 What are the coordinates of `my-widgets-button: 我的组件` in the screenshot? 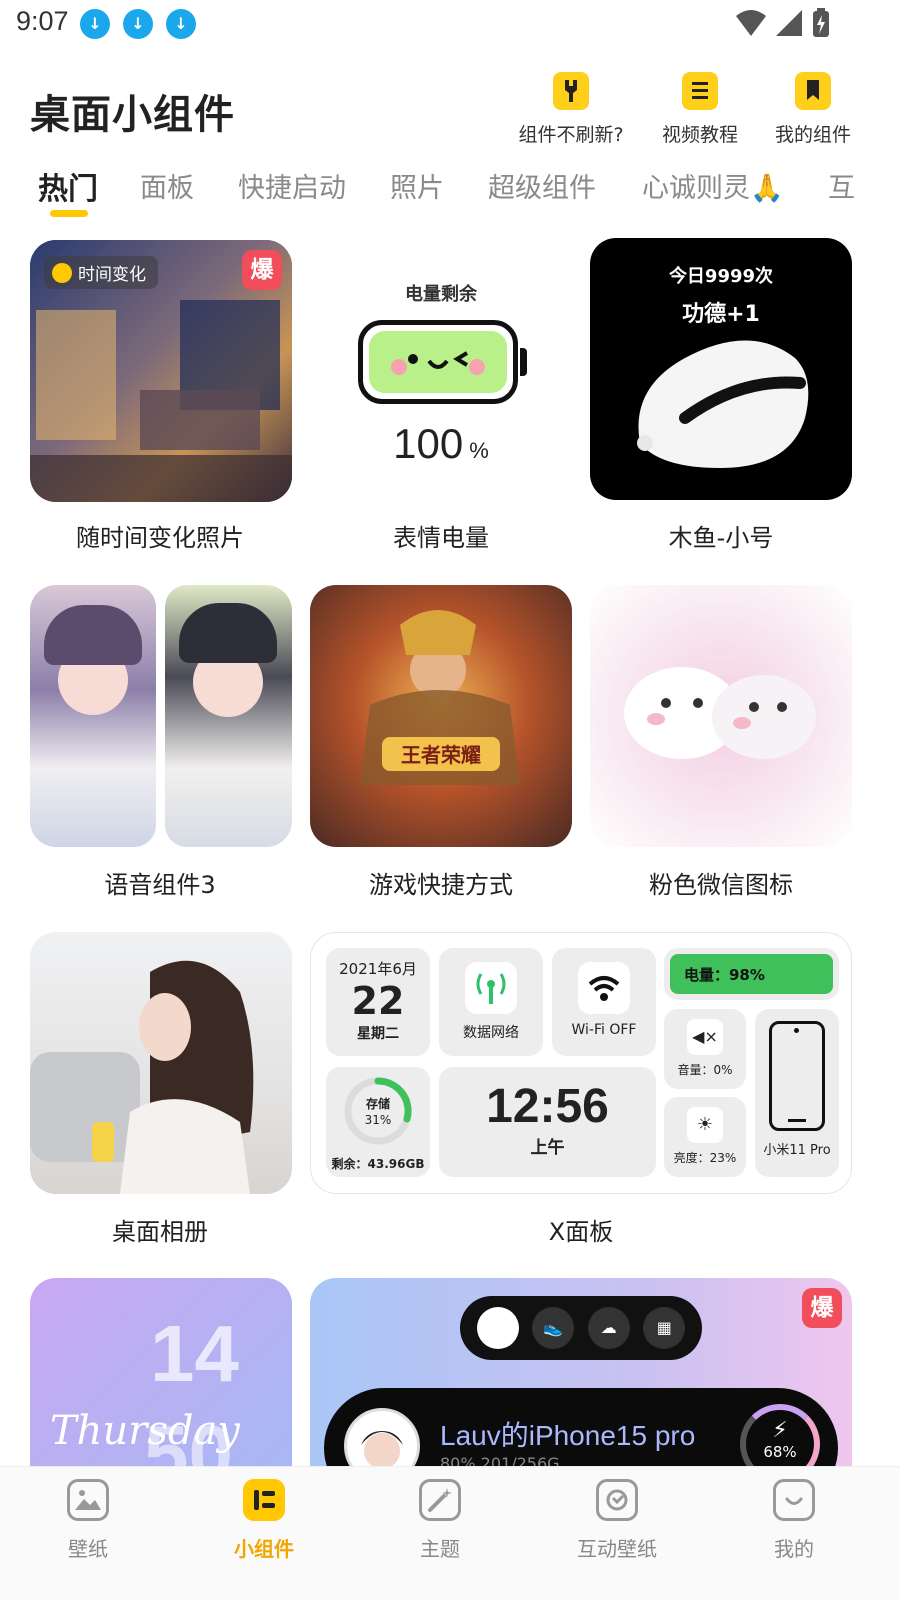 It's located at (813, 109).